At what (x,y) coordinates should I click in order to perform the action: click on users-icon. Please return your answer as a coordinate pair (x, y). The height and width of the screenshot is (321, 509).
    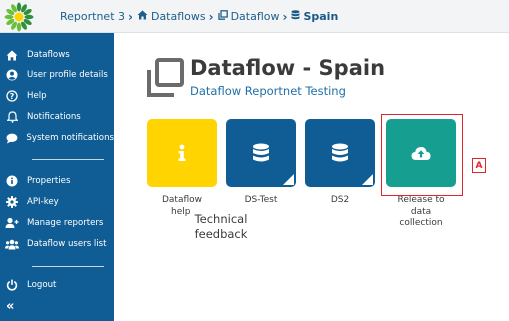
    Looking at the image, I should click on (12, 244).